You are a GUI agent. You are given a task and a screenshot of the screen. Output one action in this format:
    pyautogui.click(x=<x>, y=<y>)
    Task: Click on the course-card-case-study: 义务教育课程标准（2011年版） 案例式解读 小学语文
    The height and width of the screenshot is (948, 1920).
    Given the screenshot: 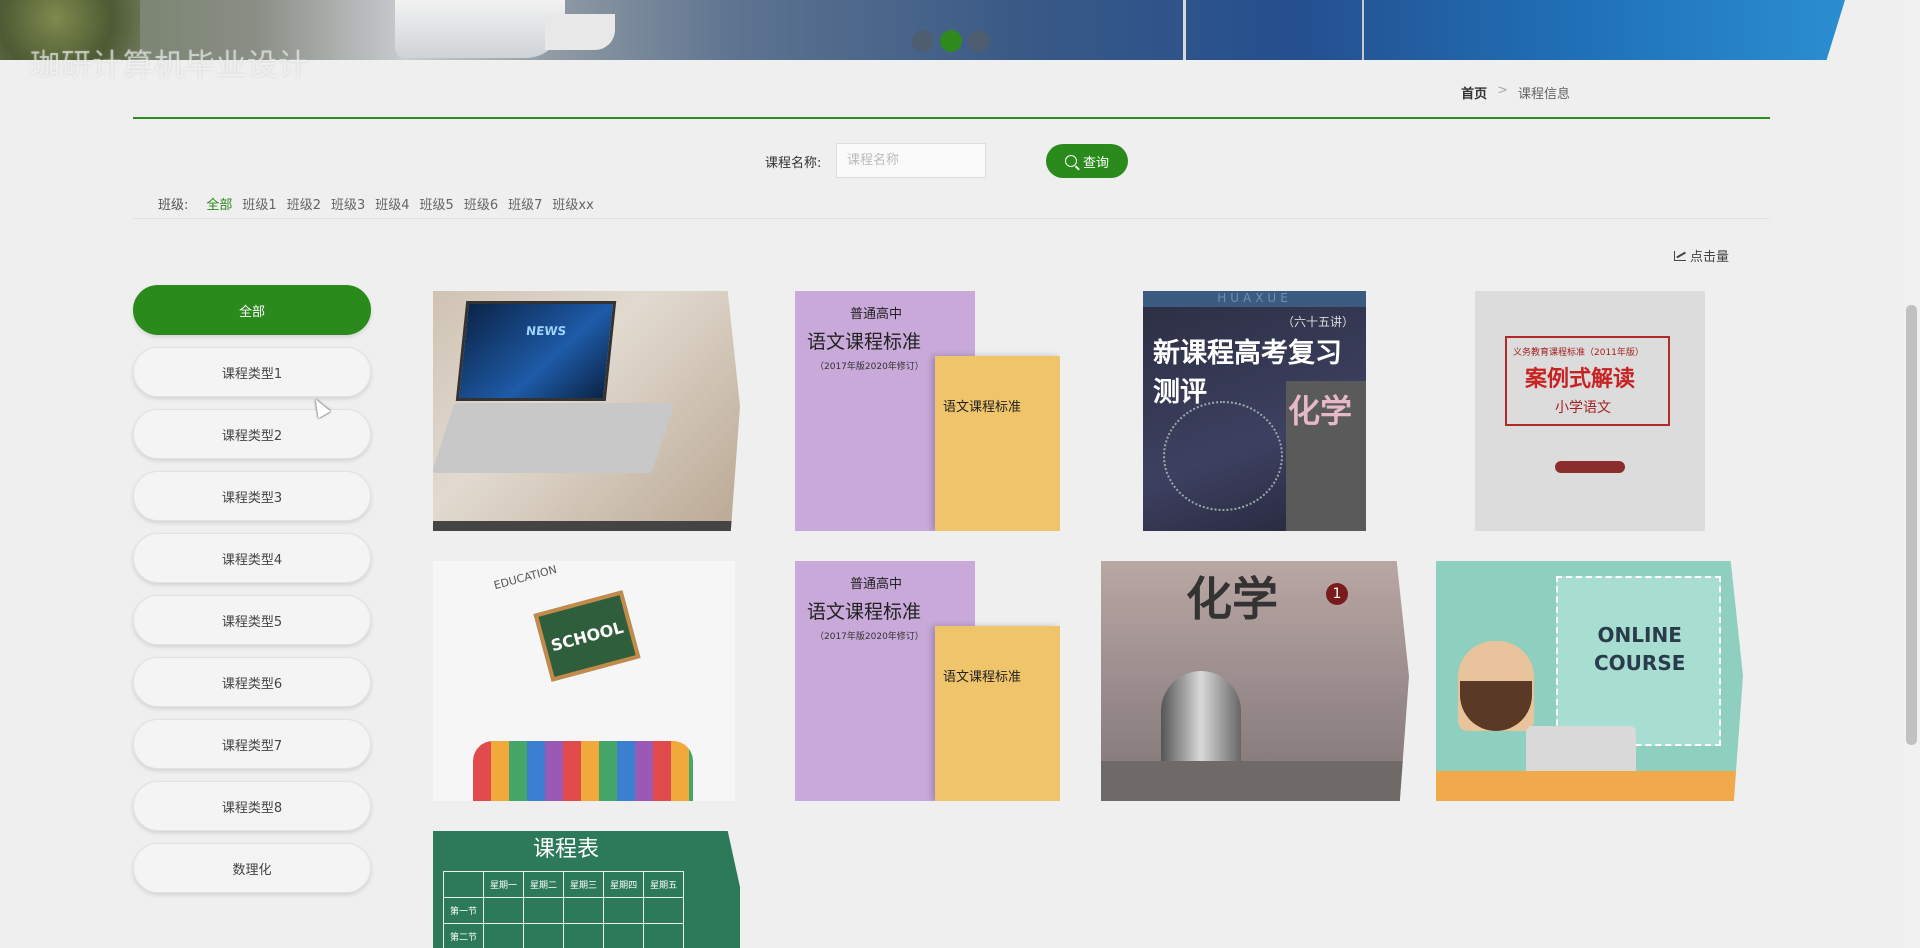 What is the action you would take?
    pyautogui.click(x=1590, y=411)
    